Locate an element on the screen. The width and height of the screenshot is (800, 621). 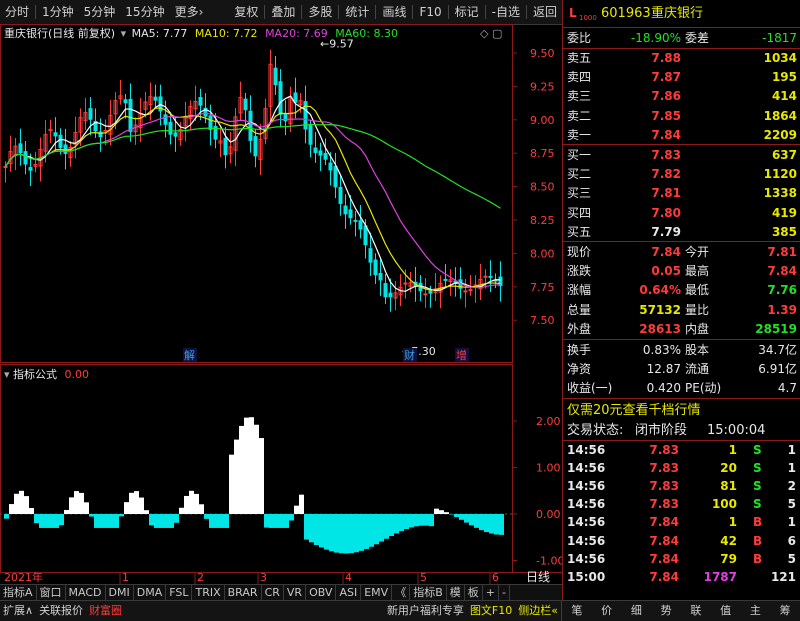
panel-tab: 联 is located at coordinates (695, 611).